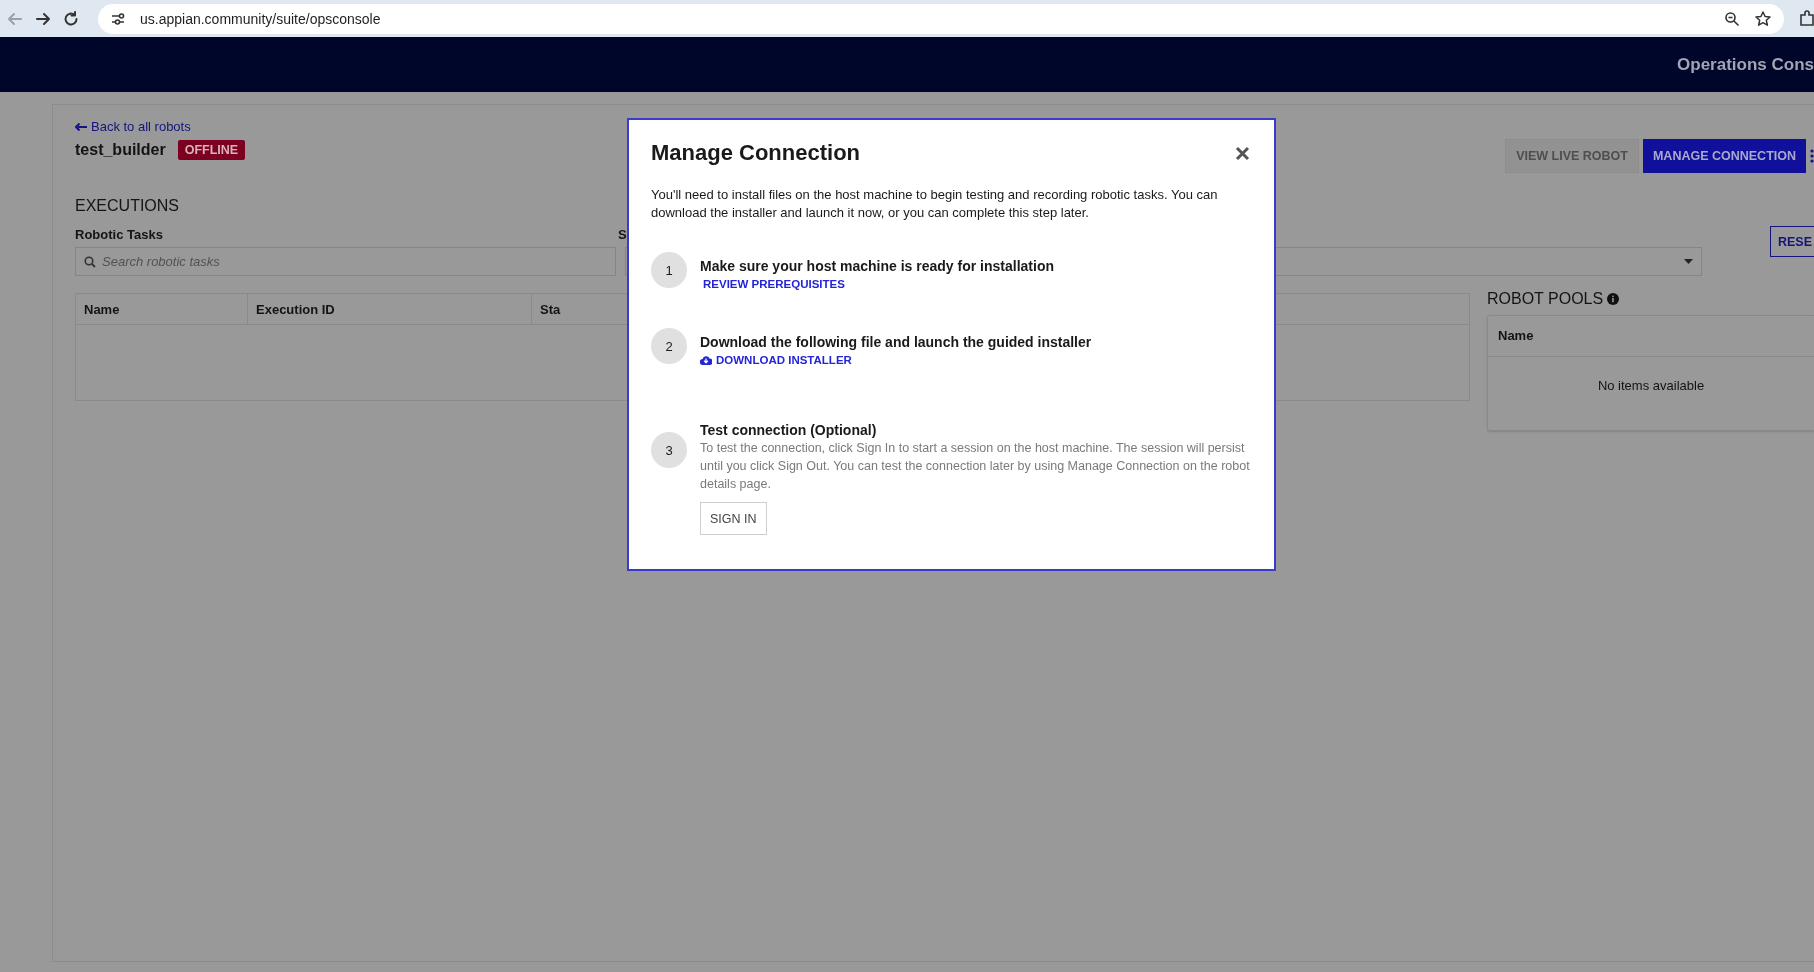 This screenshot has width=1814, height=972. Describe the element at coordinates (896, 342) in the screenshot. I see `step-title: Download the following file and launch the guided installer` at that location.